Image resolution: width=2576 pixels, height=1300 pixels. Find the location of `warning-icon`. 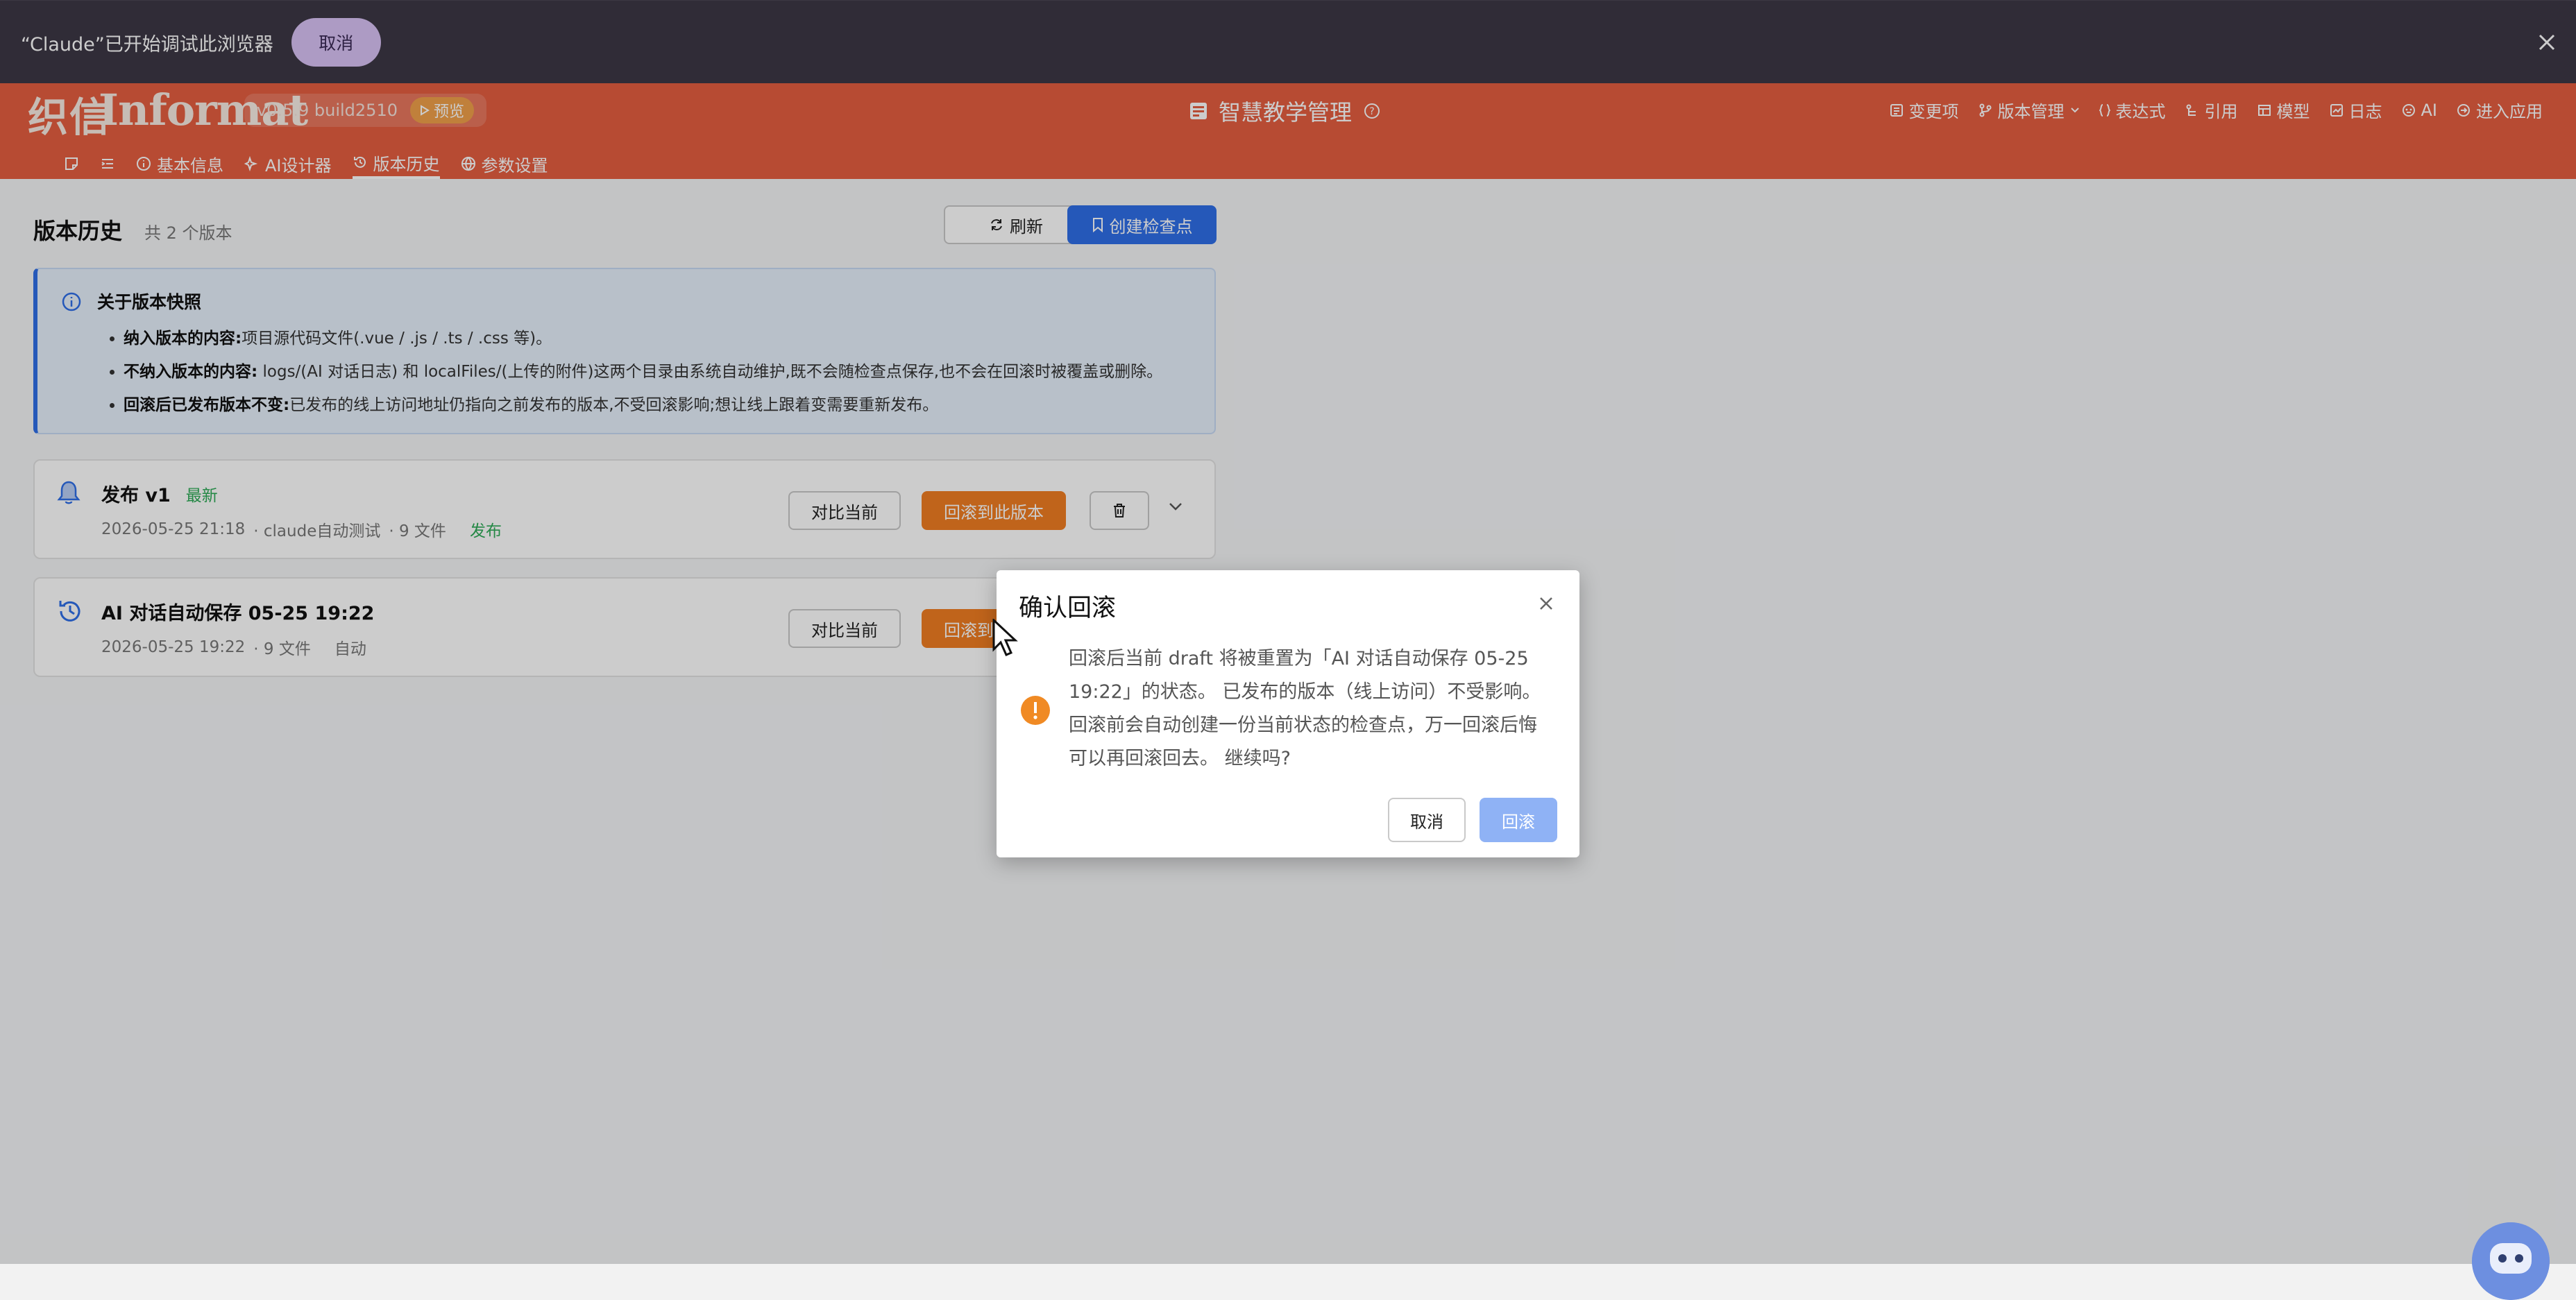

warning-icon is located at coordinates (1036, 710).